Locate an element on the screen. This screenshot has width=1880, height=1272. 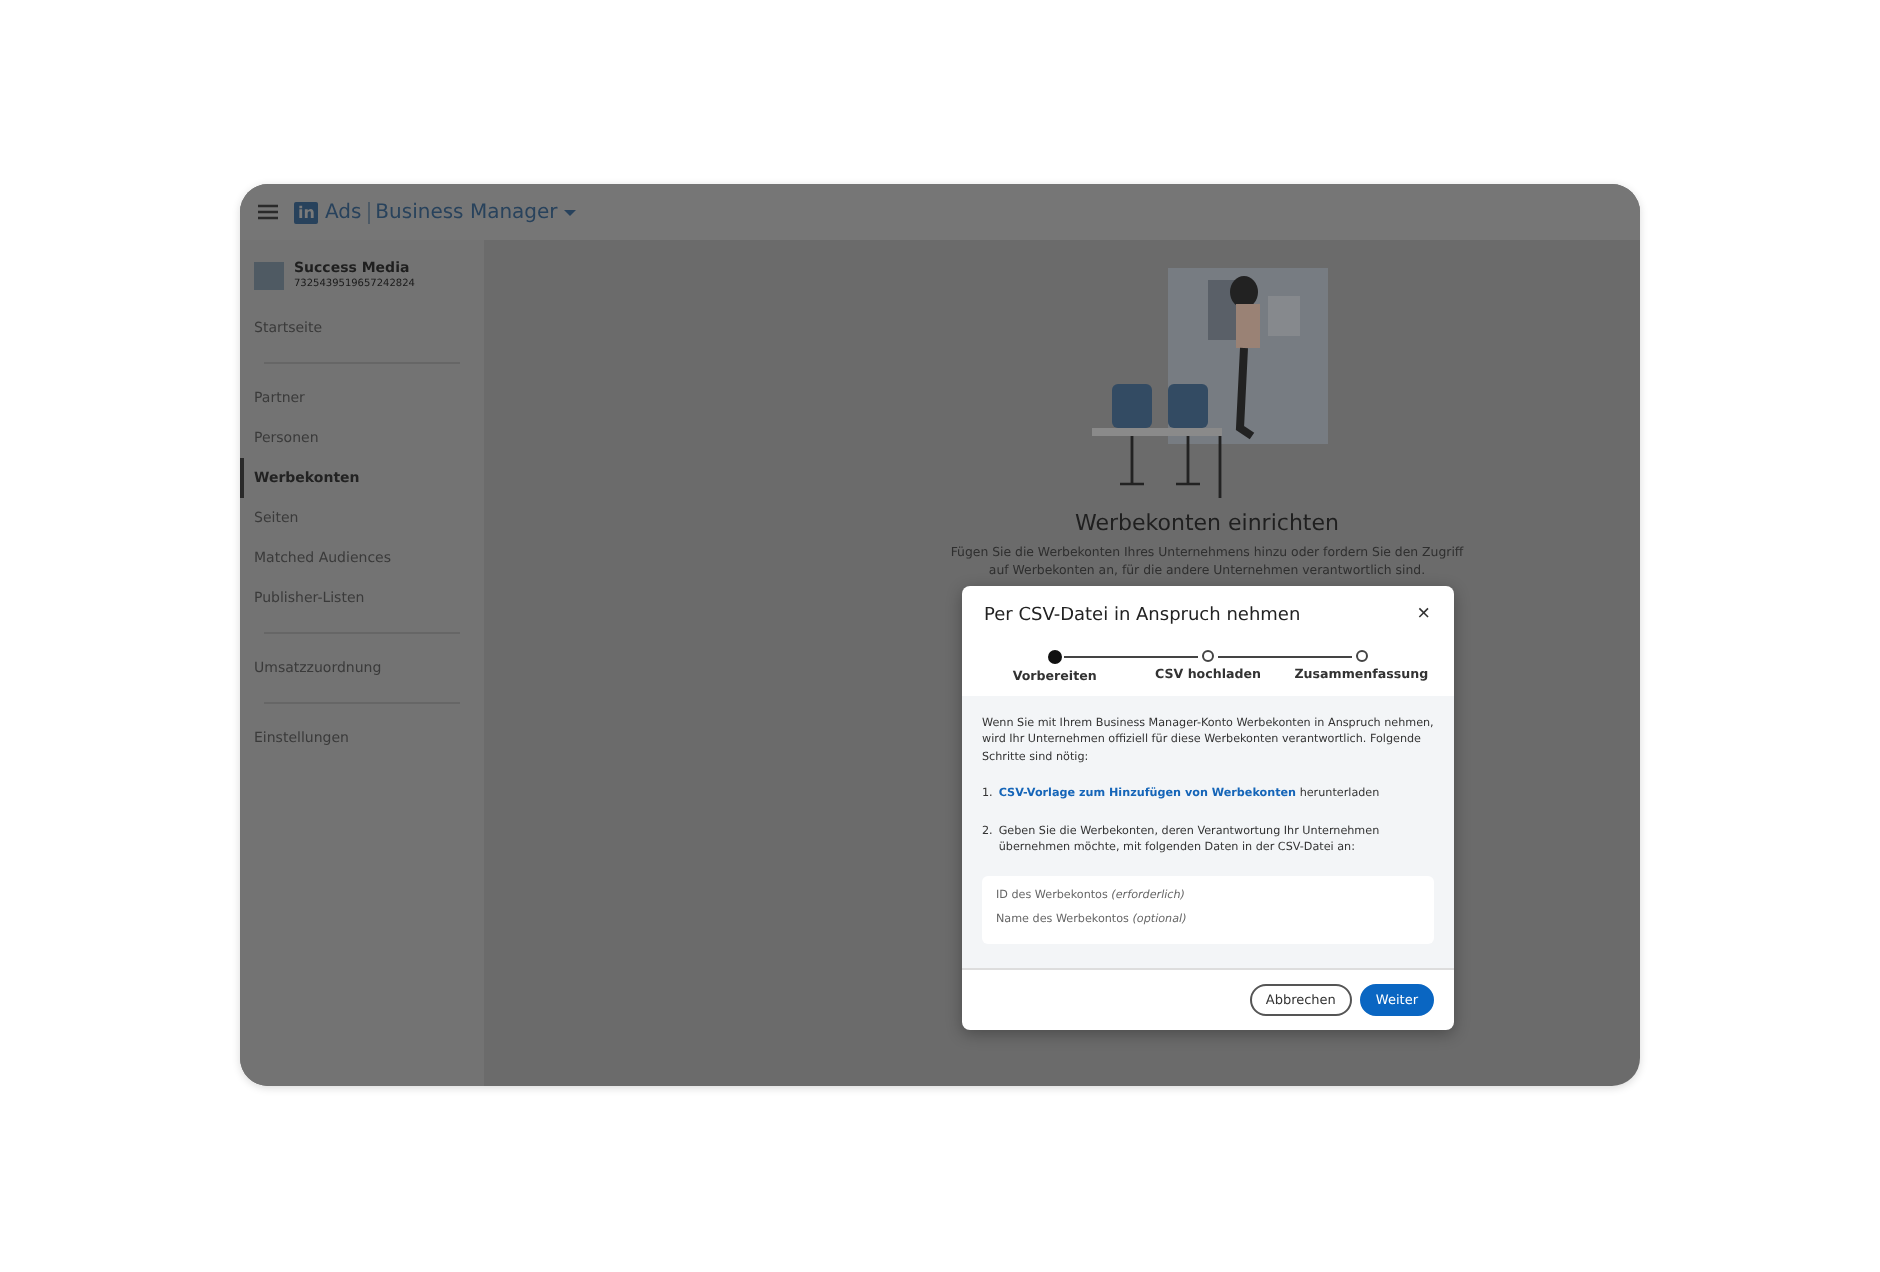
logo-badge: in is located at coordinates (306, 212).